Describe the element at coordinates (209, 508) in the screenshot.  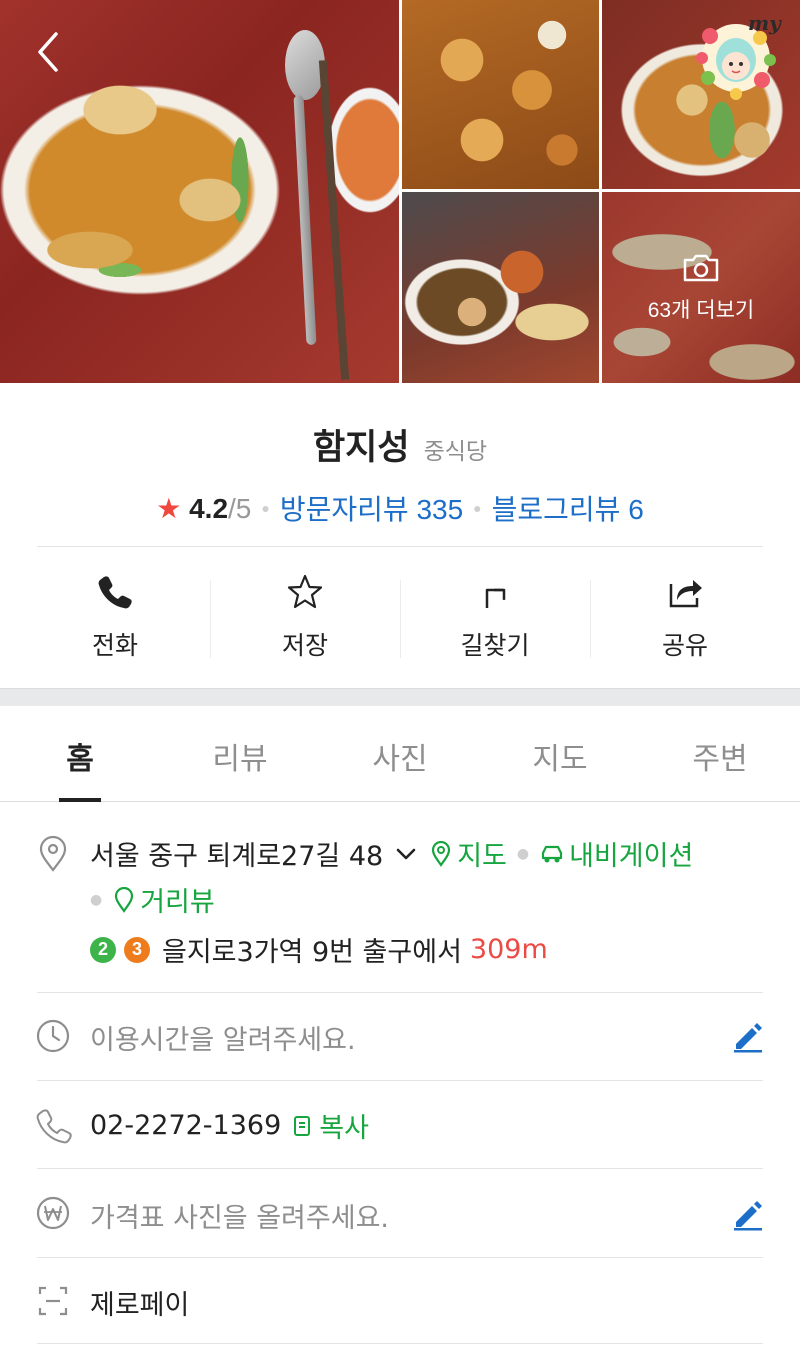
I see `rating-score: 4.2` at that location.